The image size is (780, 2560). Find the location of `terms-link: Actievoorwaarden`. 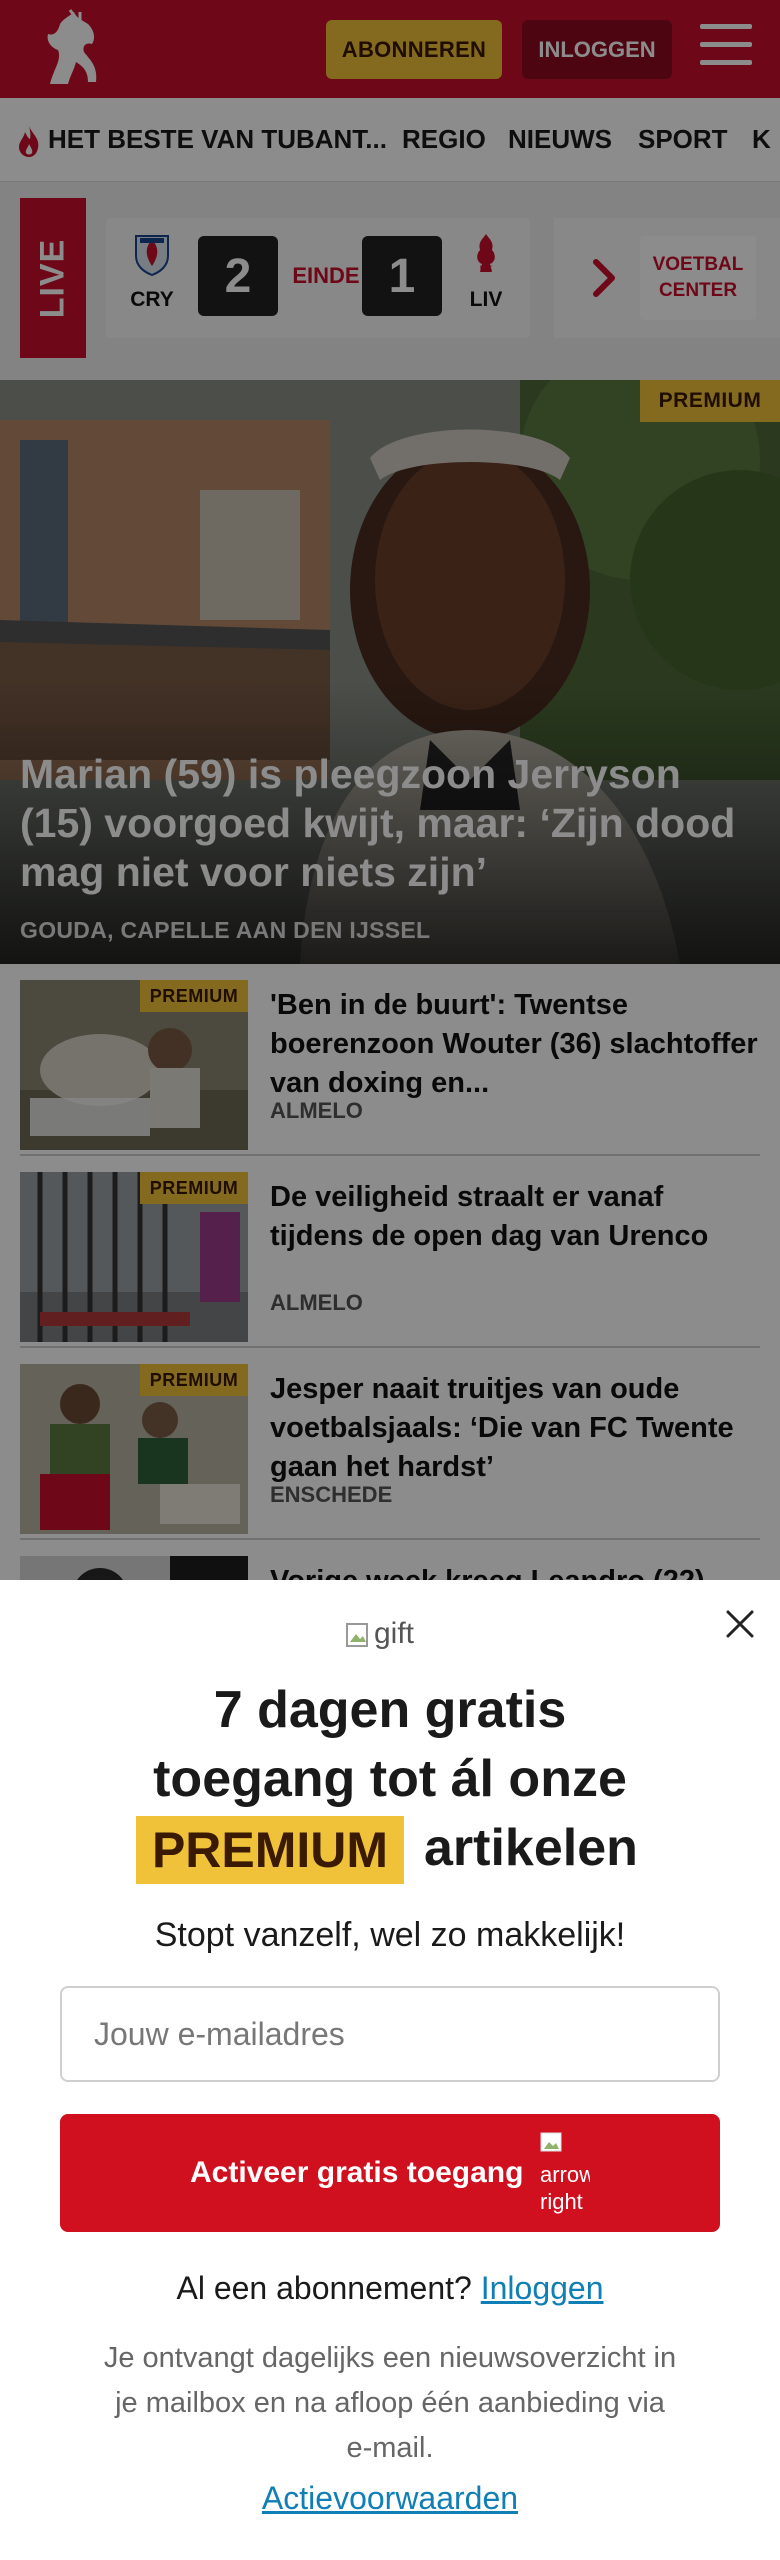

terms-link: Actievoorwaarden is located at coordinates (390, 2498).